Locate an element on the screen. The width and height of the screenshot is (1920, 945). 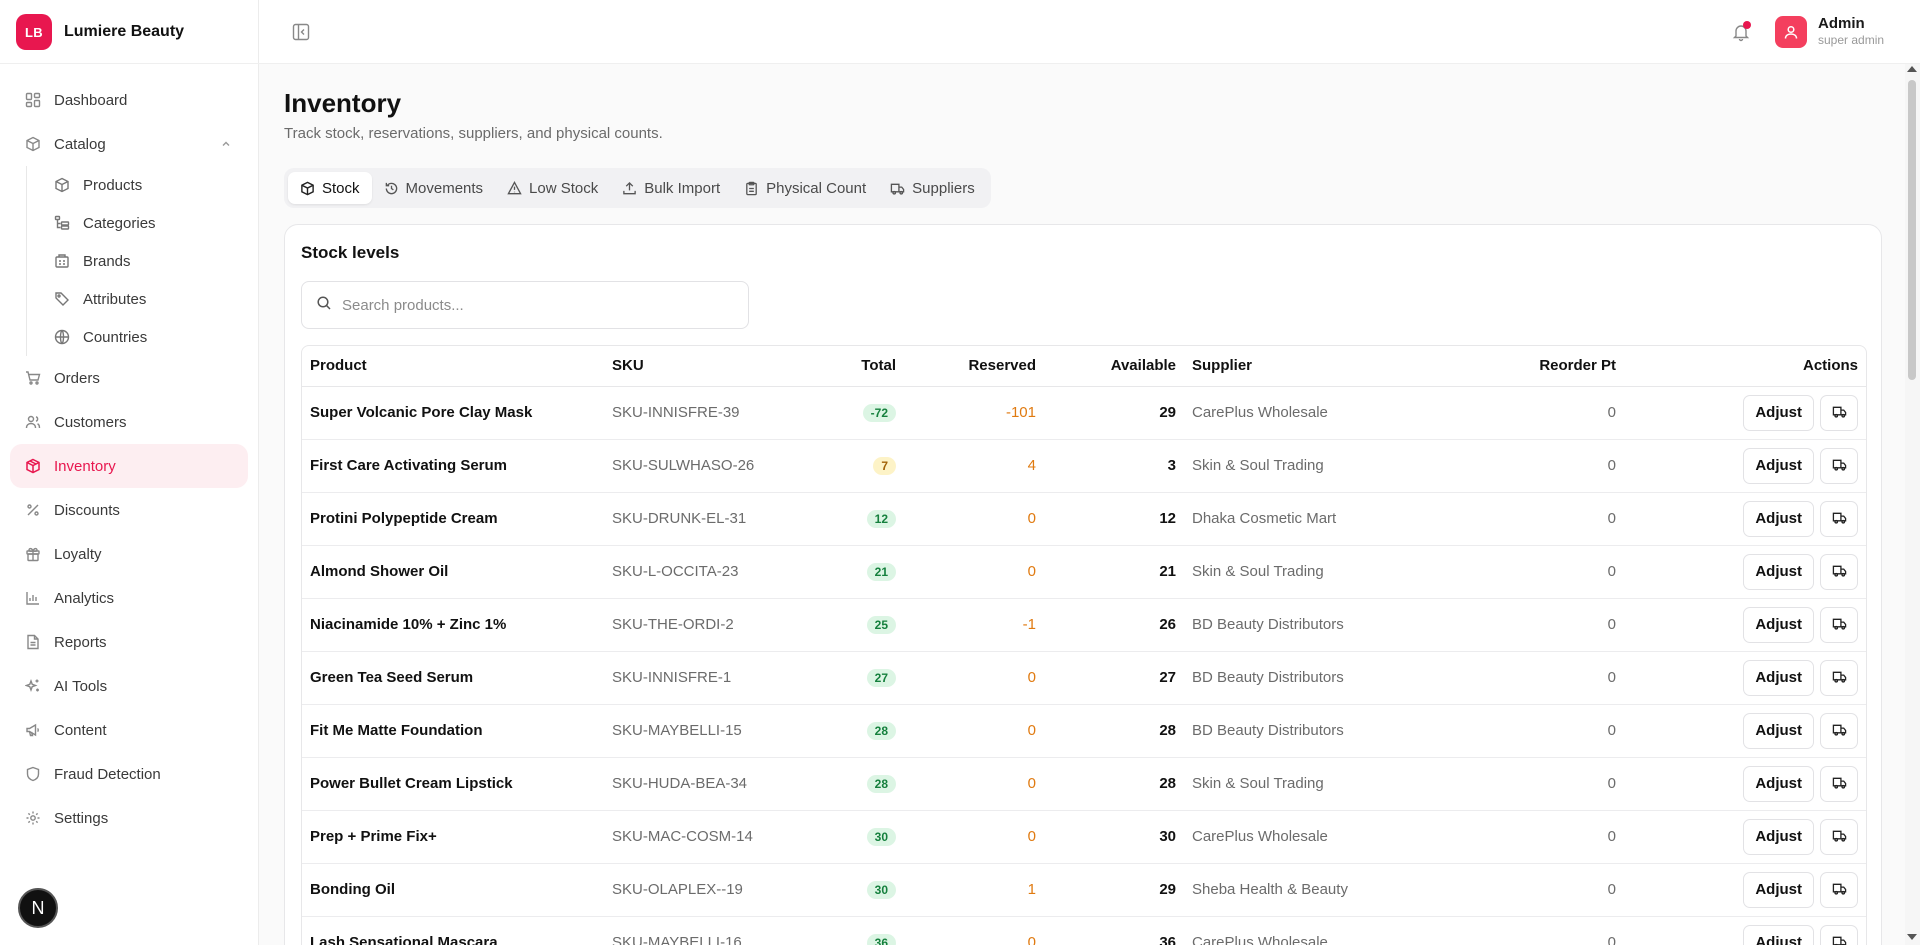
tab-physical-count: Physical Count is located at coordinates (805, 188).